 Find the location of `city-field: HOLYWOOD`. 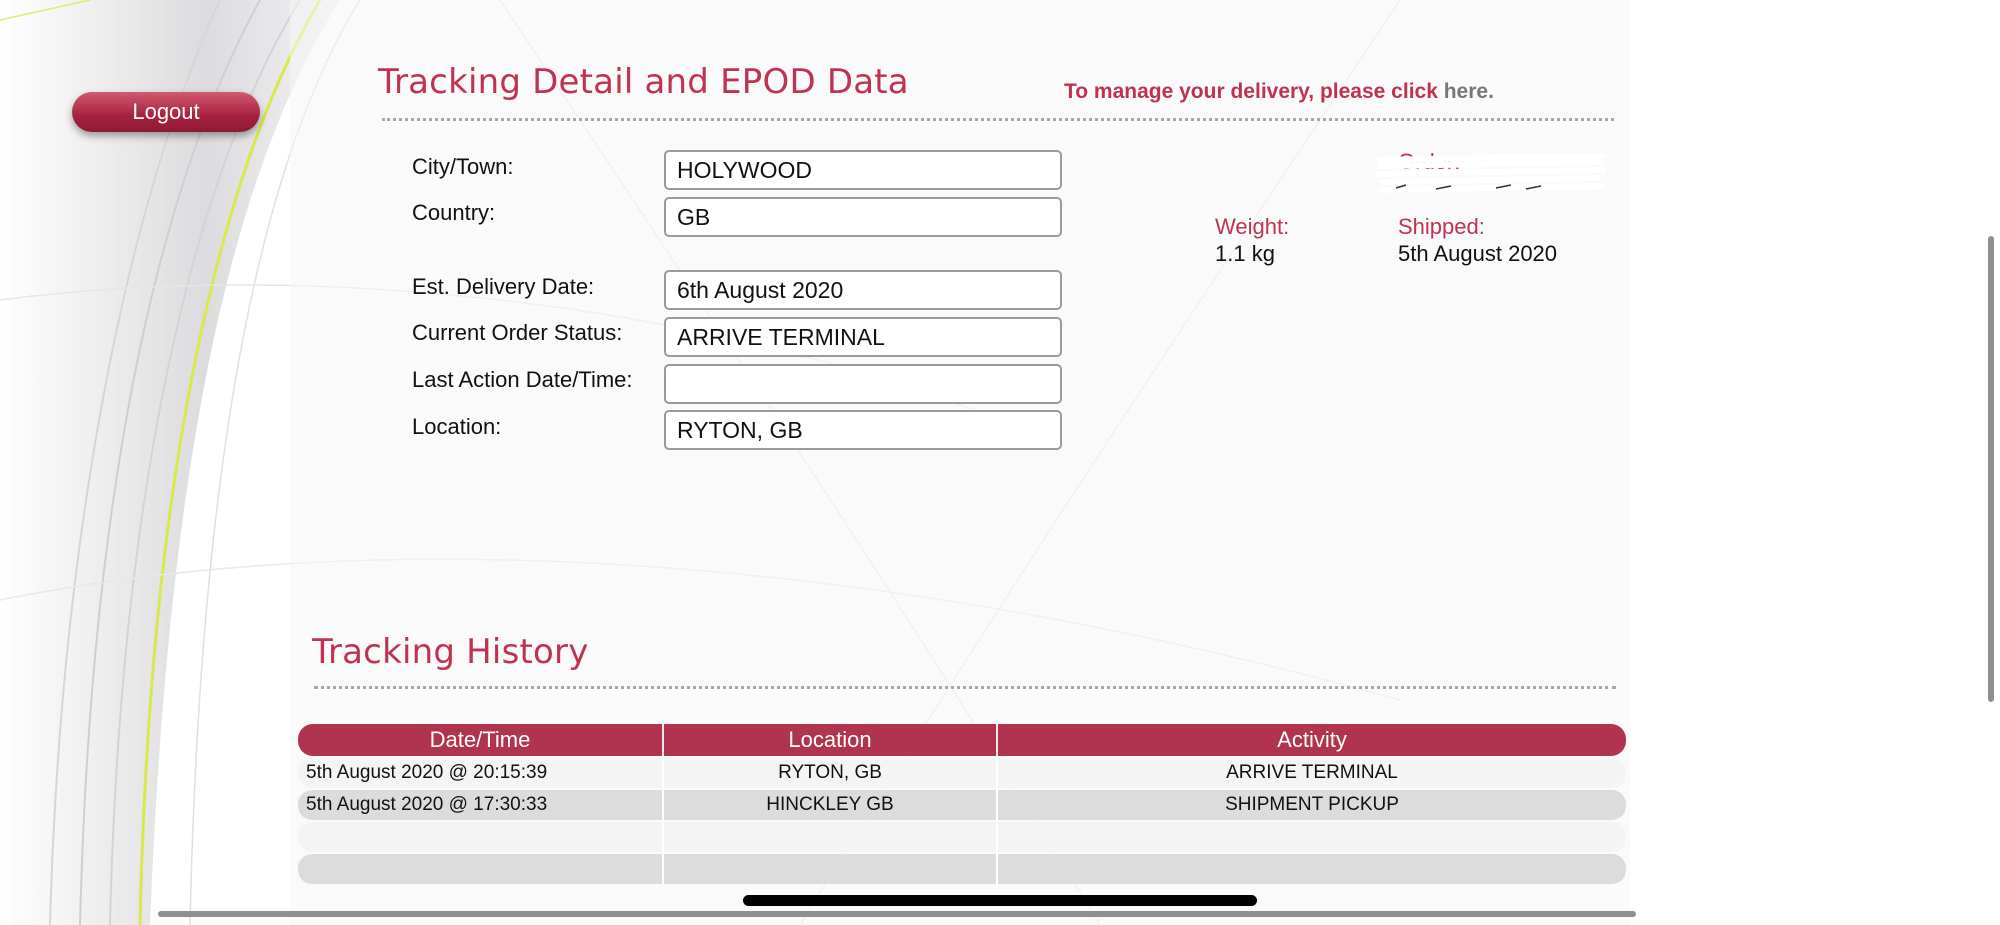

city-field: HOLYWOOD is located at coordinates (863, 170).